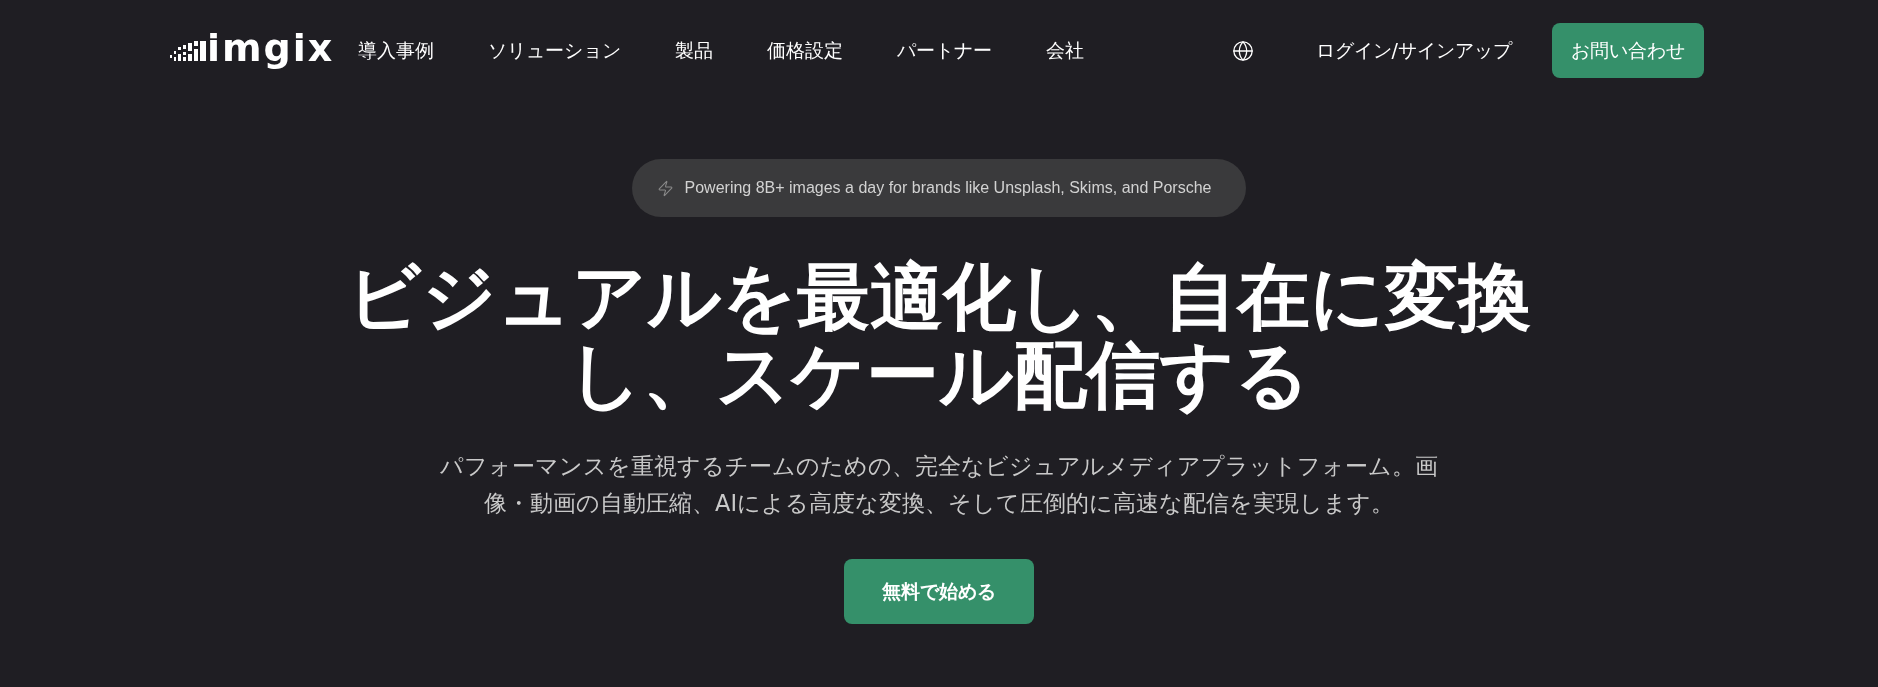 The width and height of the screenshot is (1878, 687). I want to click on nav-link: 製品, so click(694, 50).